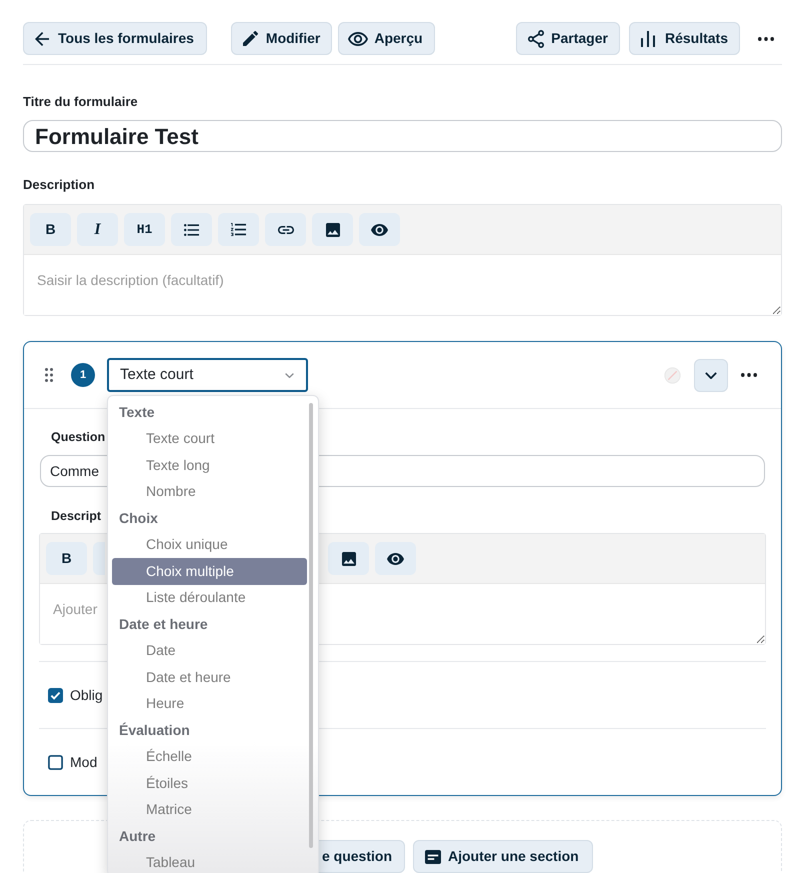 This screenshot has width=811, height=873. I want to click on numbered-list-icon, so click(238, 229).